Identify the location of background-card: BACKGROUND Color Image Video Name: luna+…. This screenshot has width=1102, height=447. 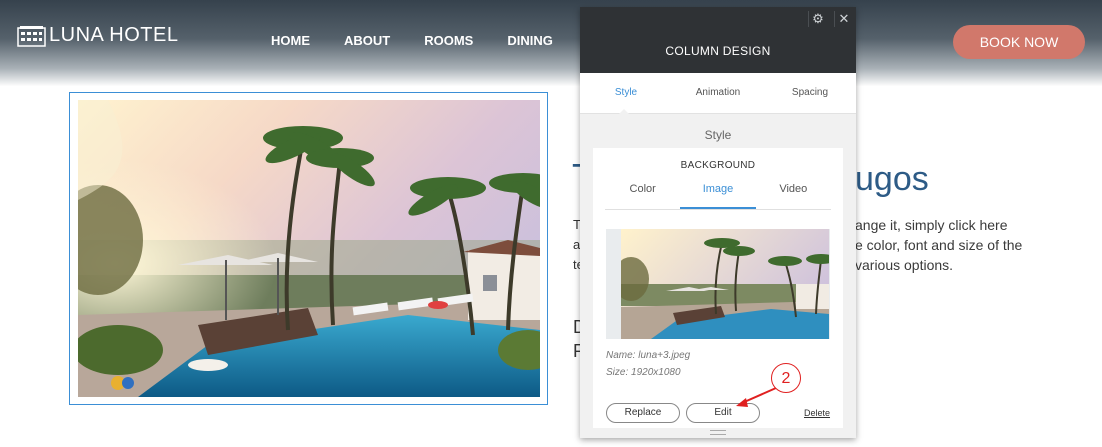
(718, 288).